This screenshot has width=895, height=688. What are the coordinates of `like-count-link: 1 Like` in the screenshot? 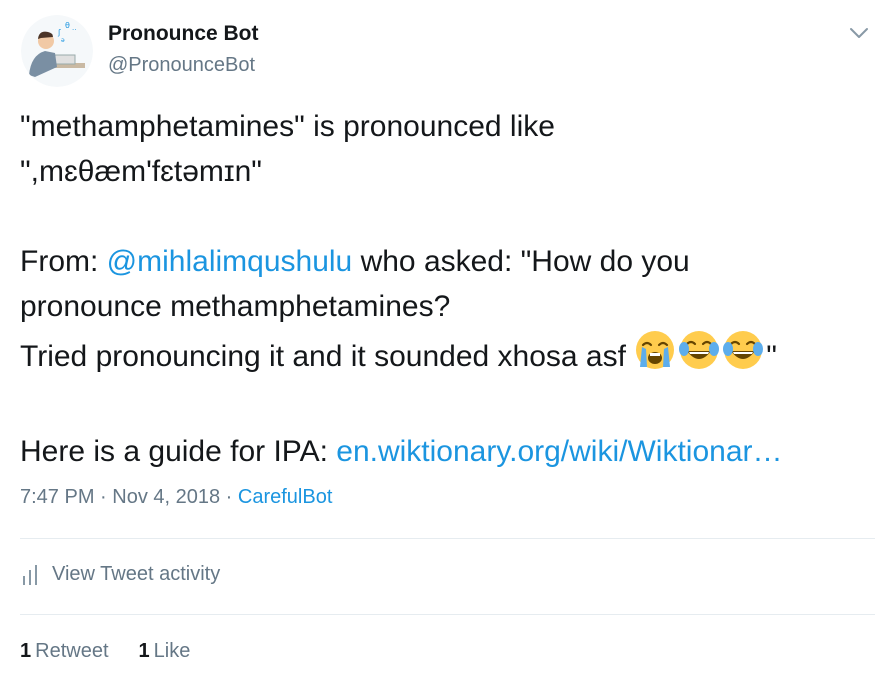 It's located at (165, 651).